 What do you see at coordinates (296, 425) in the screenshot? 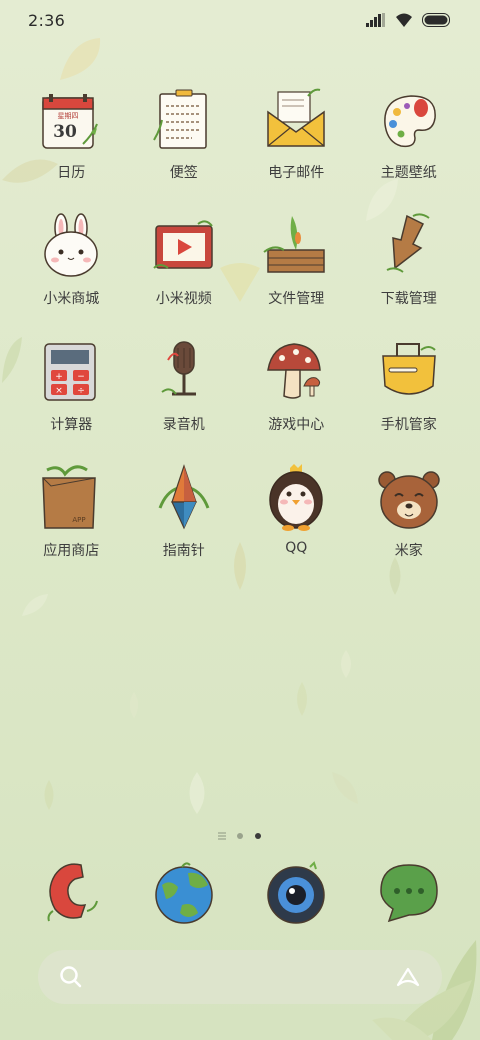
I see `app-label: 游戏中心` at bounding box center [296, 425].